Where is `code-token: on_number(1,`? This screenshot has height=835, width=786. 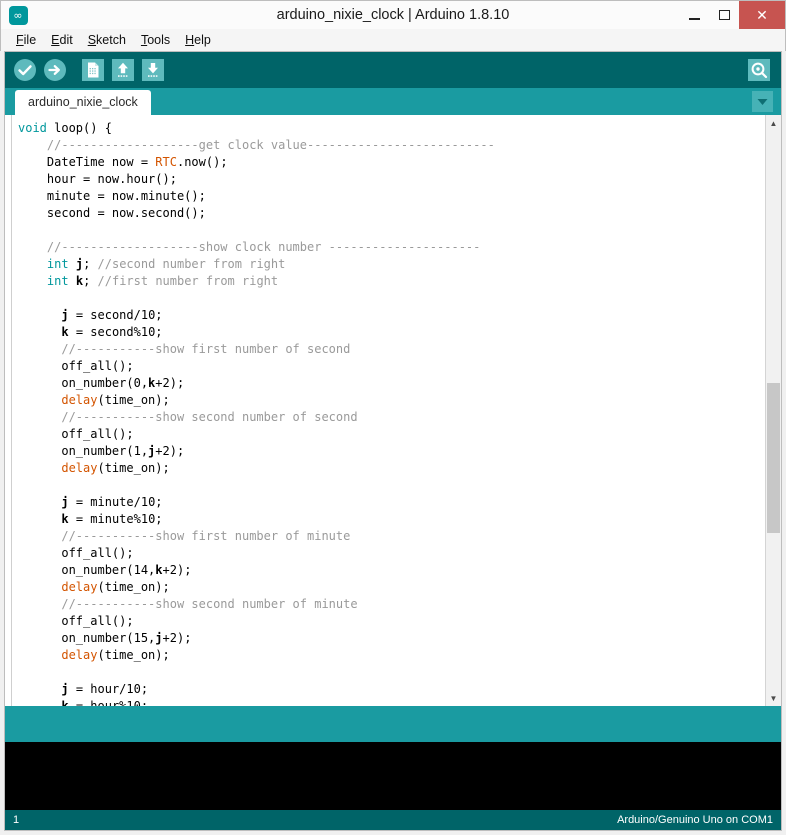
code-token: on_number(1, is located at coordinates (83, 451).